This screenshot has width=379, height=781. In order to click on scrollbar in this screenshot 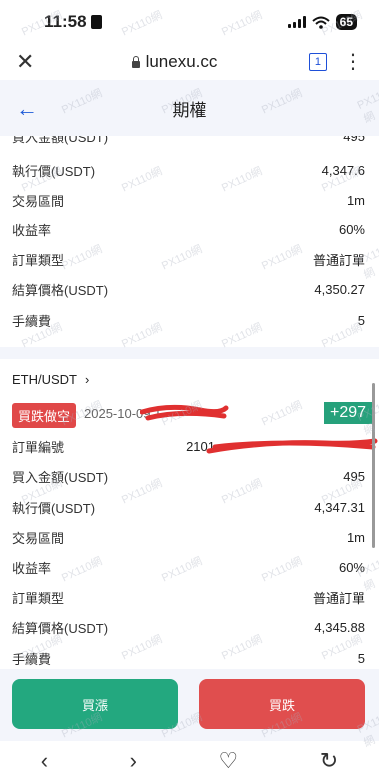, I will do `click(373, 465)`.